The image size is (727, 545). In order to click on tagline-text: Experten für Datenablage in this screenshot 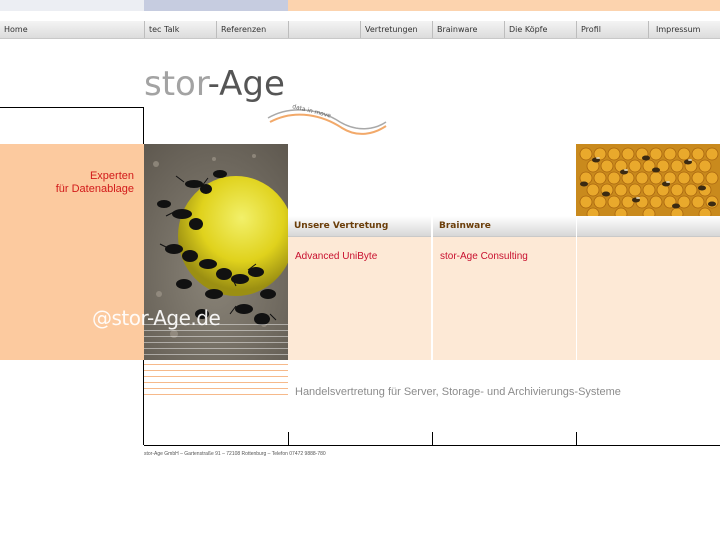, I will do `click(95, 183)`.